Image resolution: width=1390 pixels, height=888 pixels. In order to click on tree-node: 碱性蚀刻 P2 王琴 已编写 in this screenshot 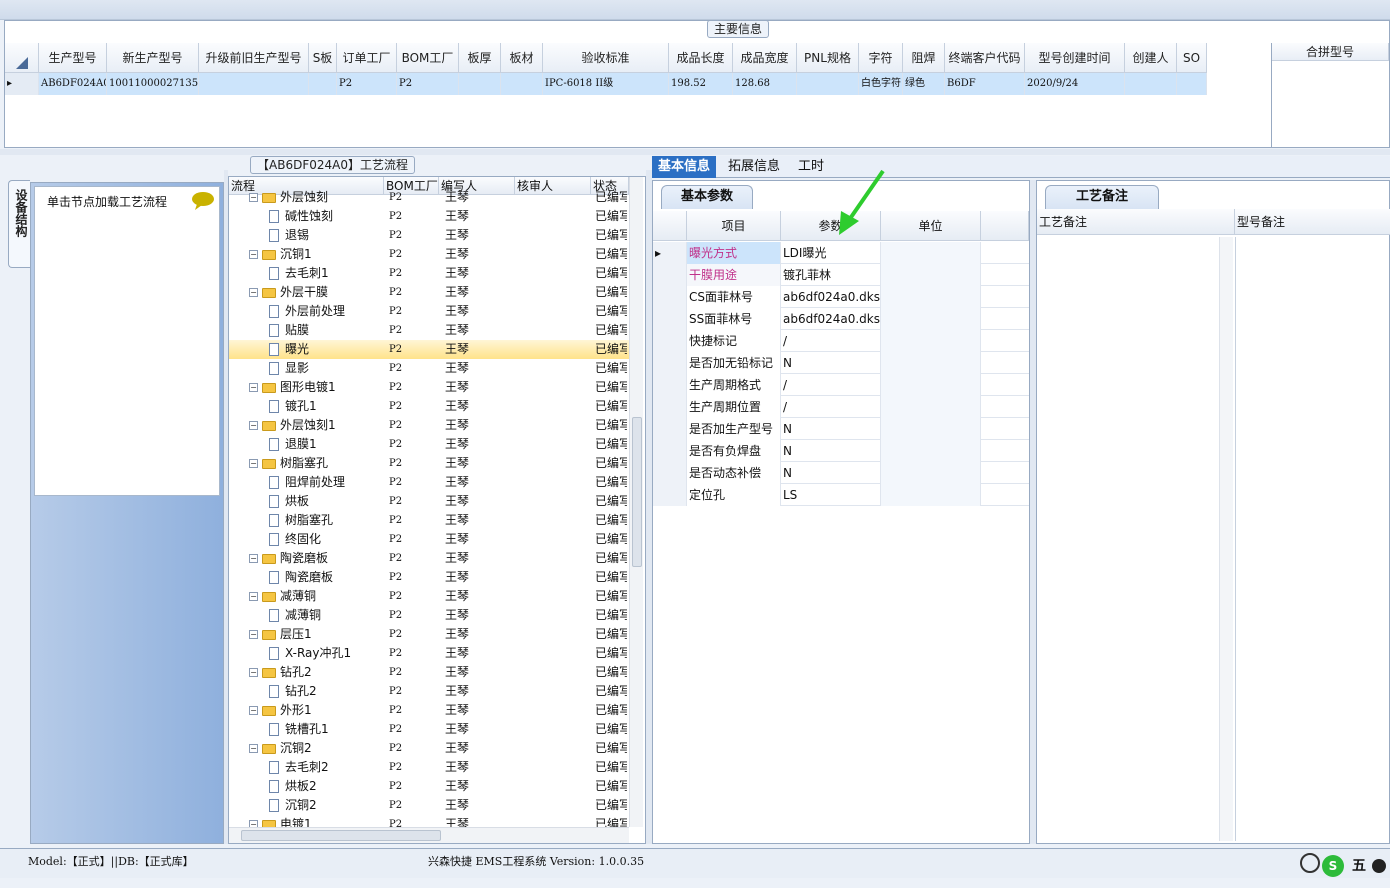, I will do `click(429, 216)`.